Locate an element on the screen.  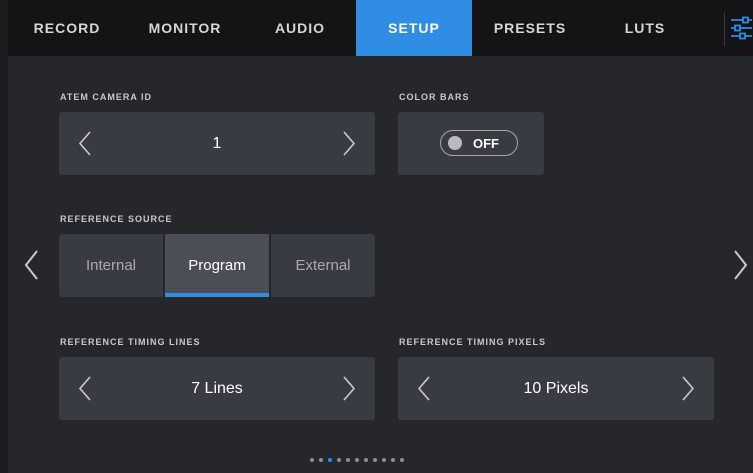
tab-presets: PRESETS is located at coordinates (530, 28).